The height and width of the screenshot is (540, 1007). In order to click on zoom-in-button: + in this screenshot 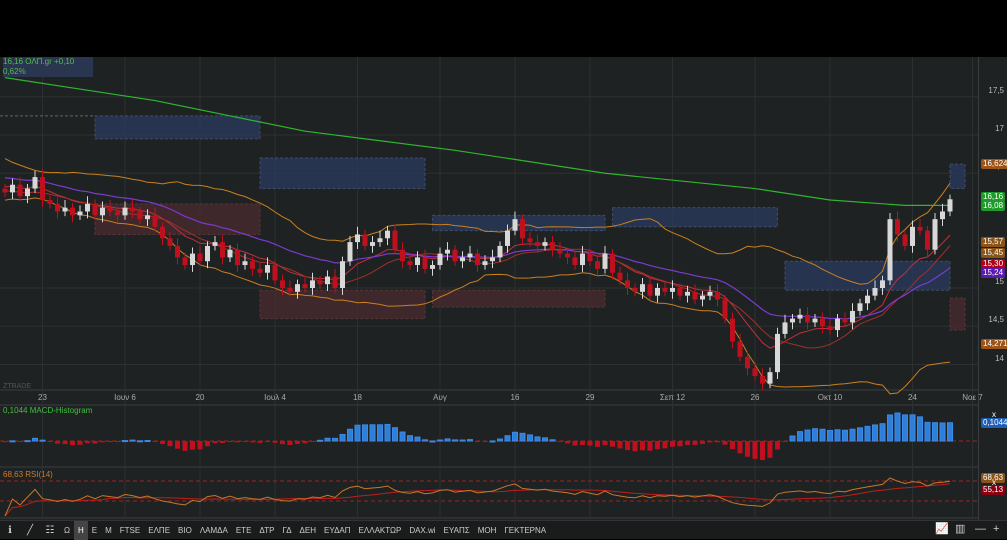, I will do `click(996, 529)`.